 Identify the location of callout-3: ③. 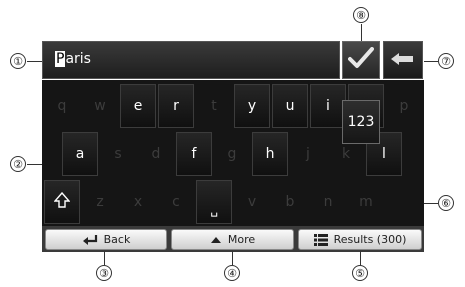
(104, 273).